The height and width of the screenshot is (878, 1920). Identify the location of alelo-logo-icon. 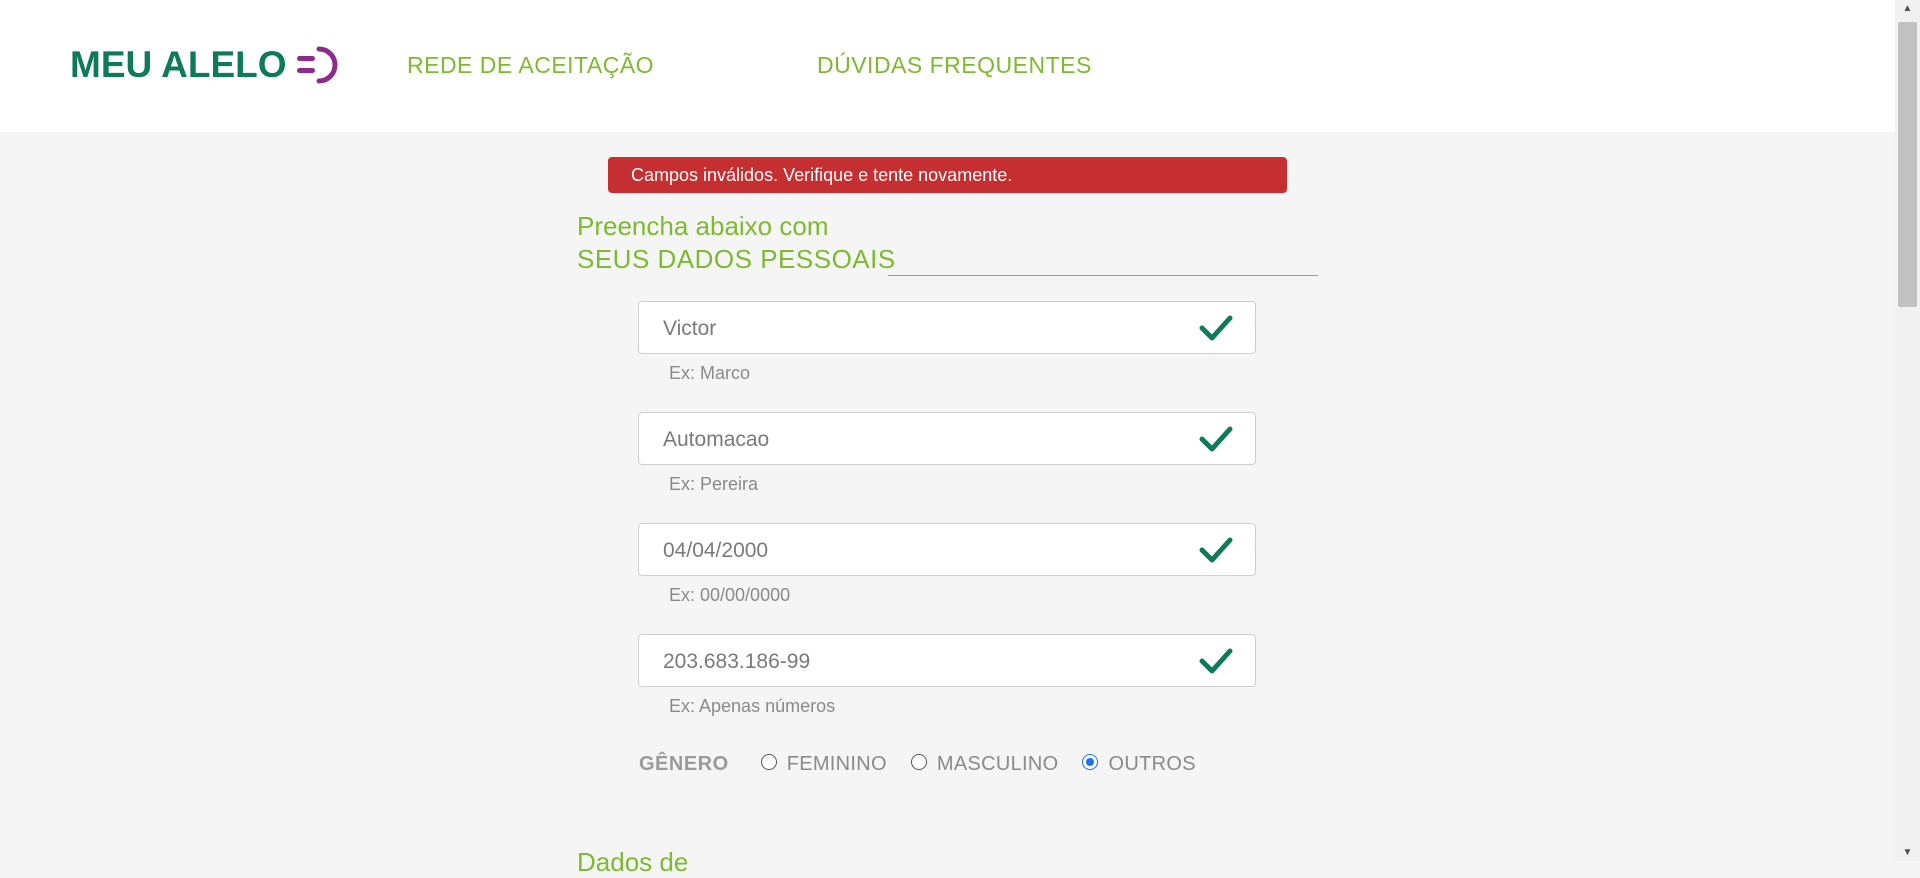
(317, 65).